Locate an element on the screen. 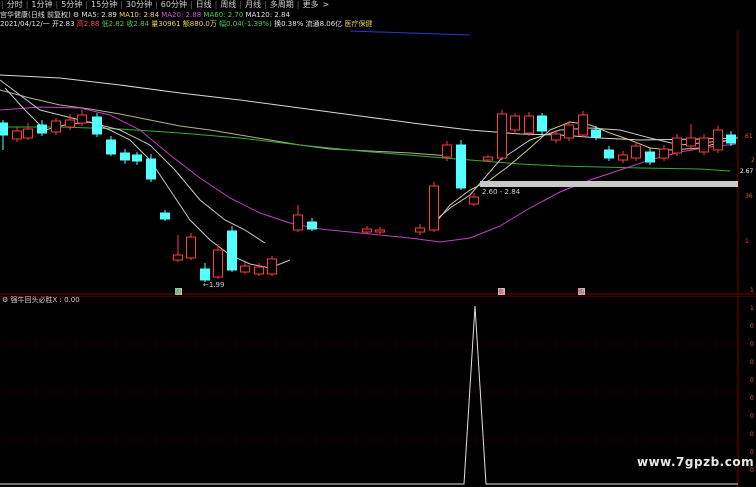 The width and height of the screenshot is (756, 487). sub-axis: 1 0 0 0 0 0 0 0 0 0 is located at coordinates (752, 389).